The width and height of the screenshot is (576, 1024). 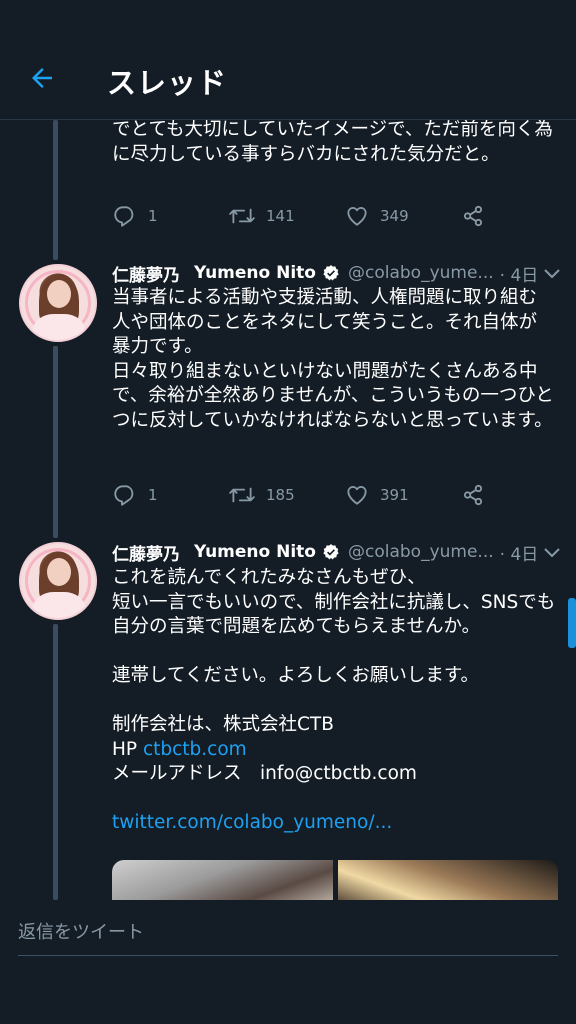 I want to click on back-button, so click(x=42, y=78).